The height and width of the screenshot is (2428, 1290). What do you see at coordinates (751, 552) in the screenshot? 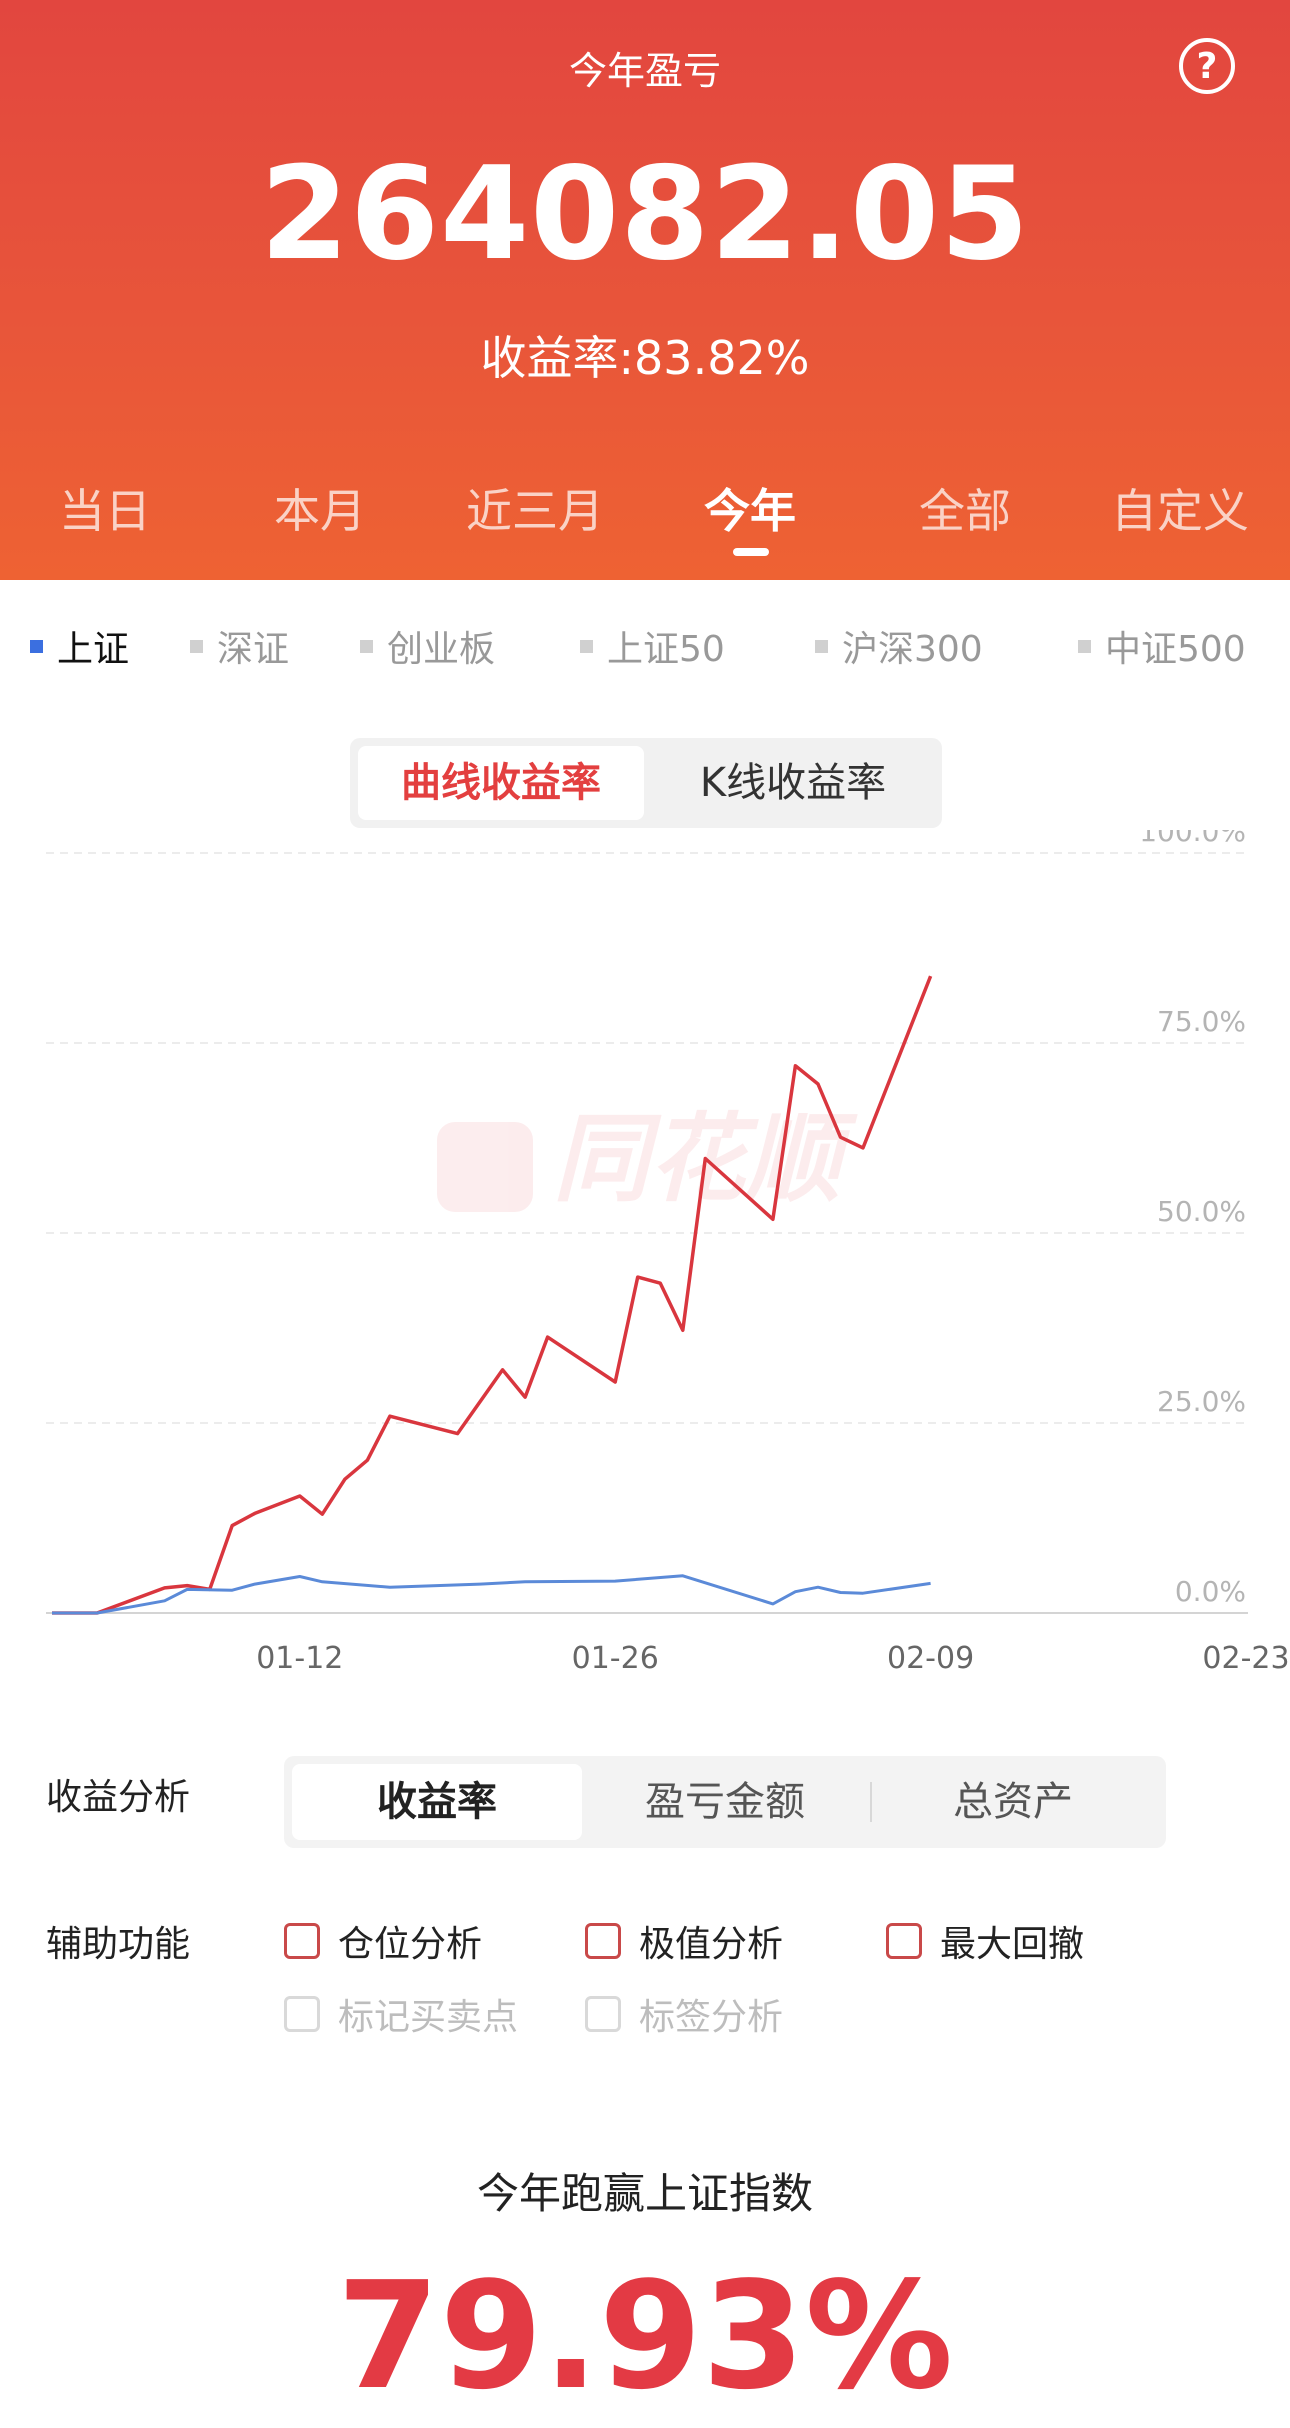
I see `active-tab-indicator` at bounding box center [751, 552].